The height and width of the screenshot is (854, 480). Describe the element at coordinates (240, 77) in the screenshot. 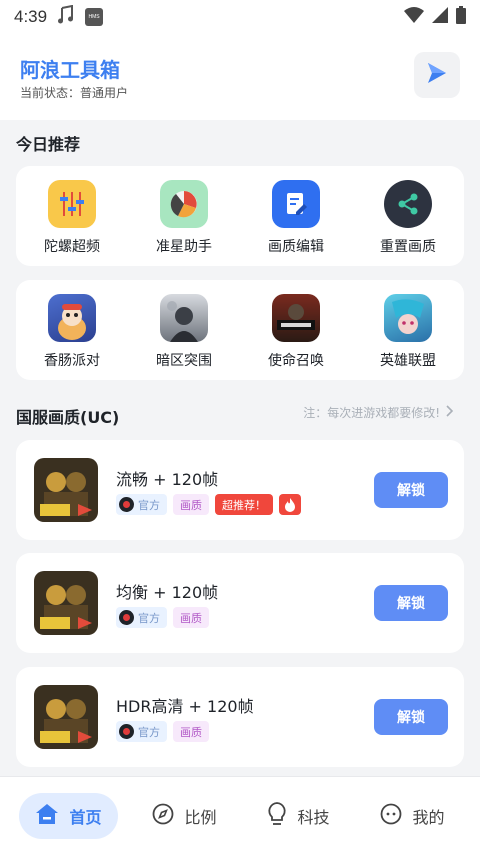

I see `app-header: 阿浪工具箱 当前状态：普通用户` at that location.